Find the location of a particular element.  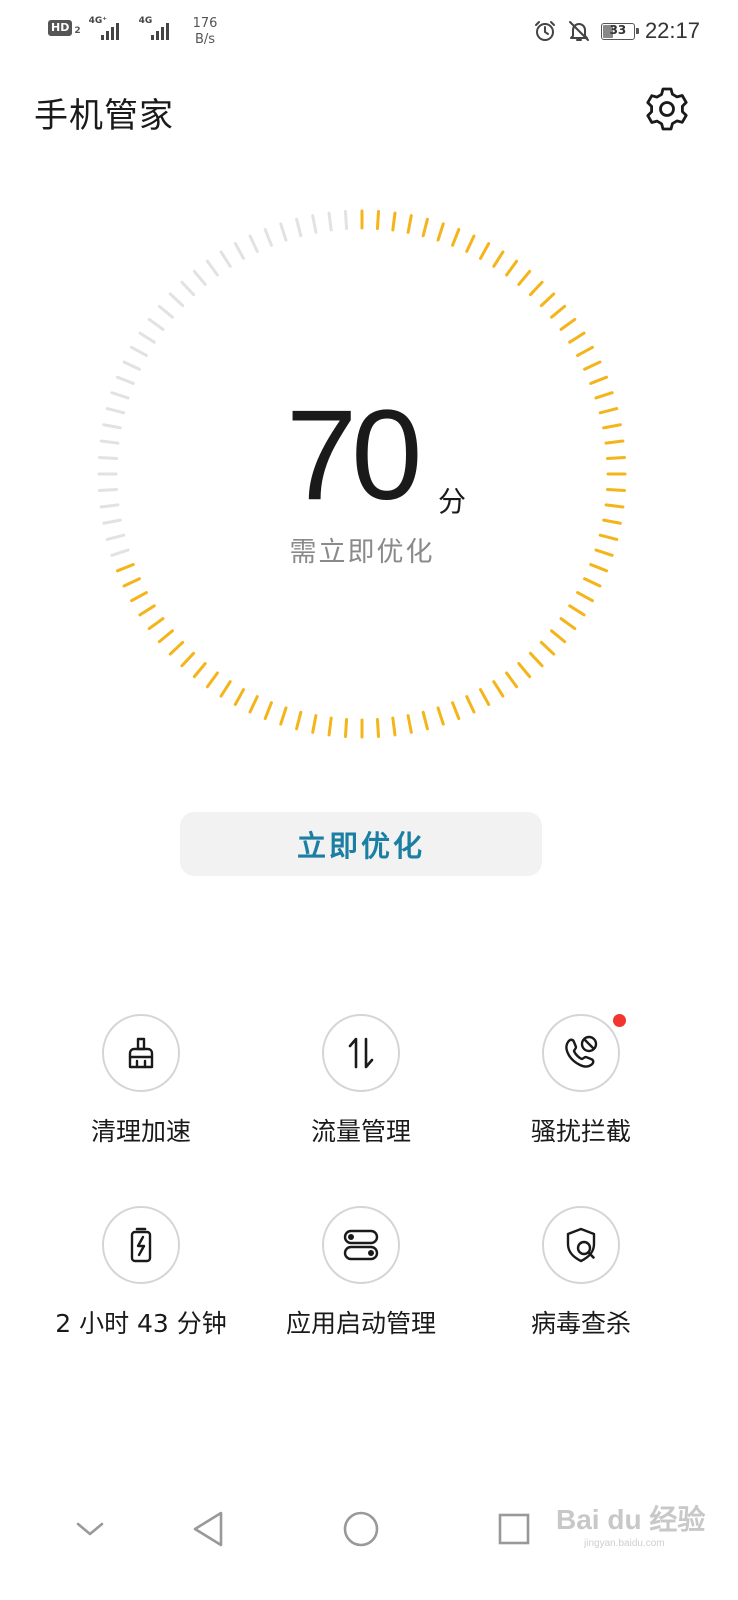

hd-label: HD is located at coordinates (60, 28).